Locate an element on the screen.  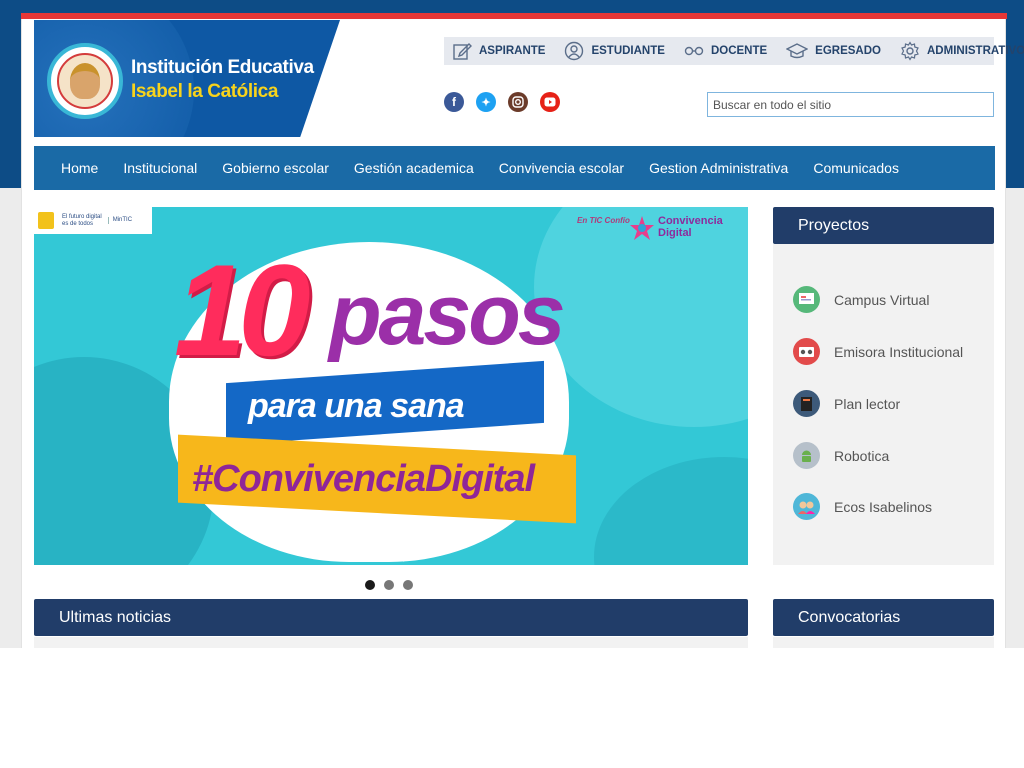
user-icon is located at coordinates (574, 51).